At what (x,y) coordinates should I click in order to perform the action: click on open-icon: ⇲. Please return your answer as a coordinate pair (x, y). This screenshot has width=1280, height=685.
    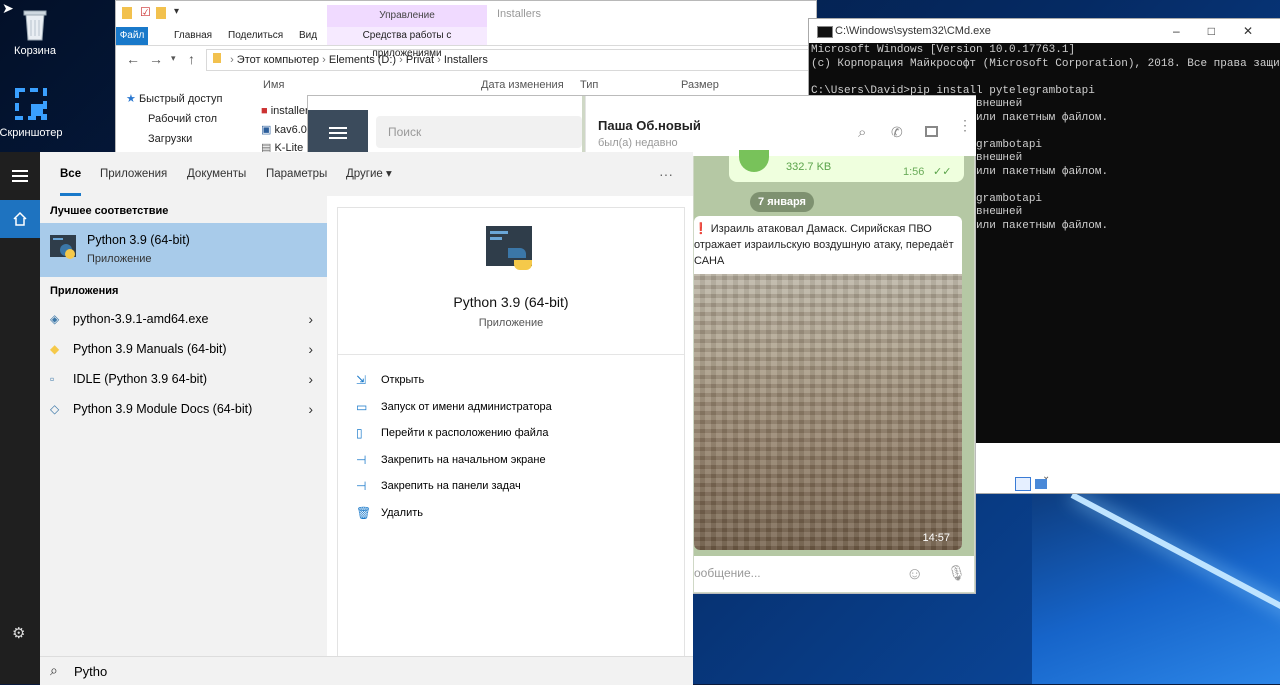
    Looking at the image, I should click on (361, 380).